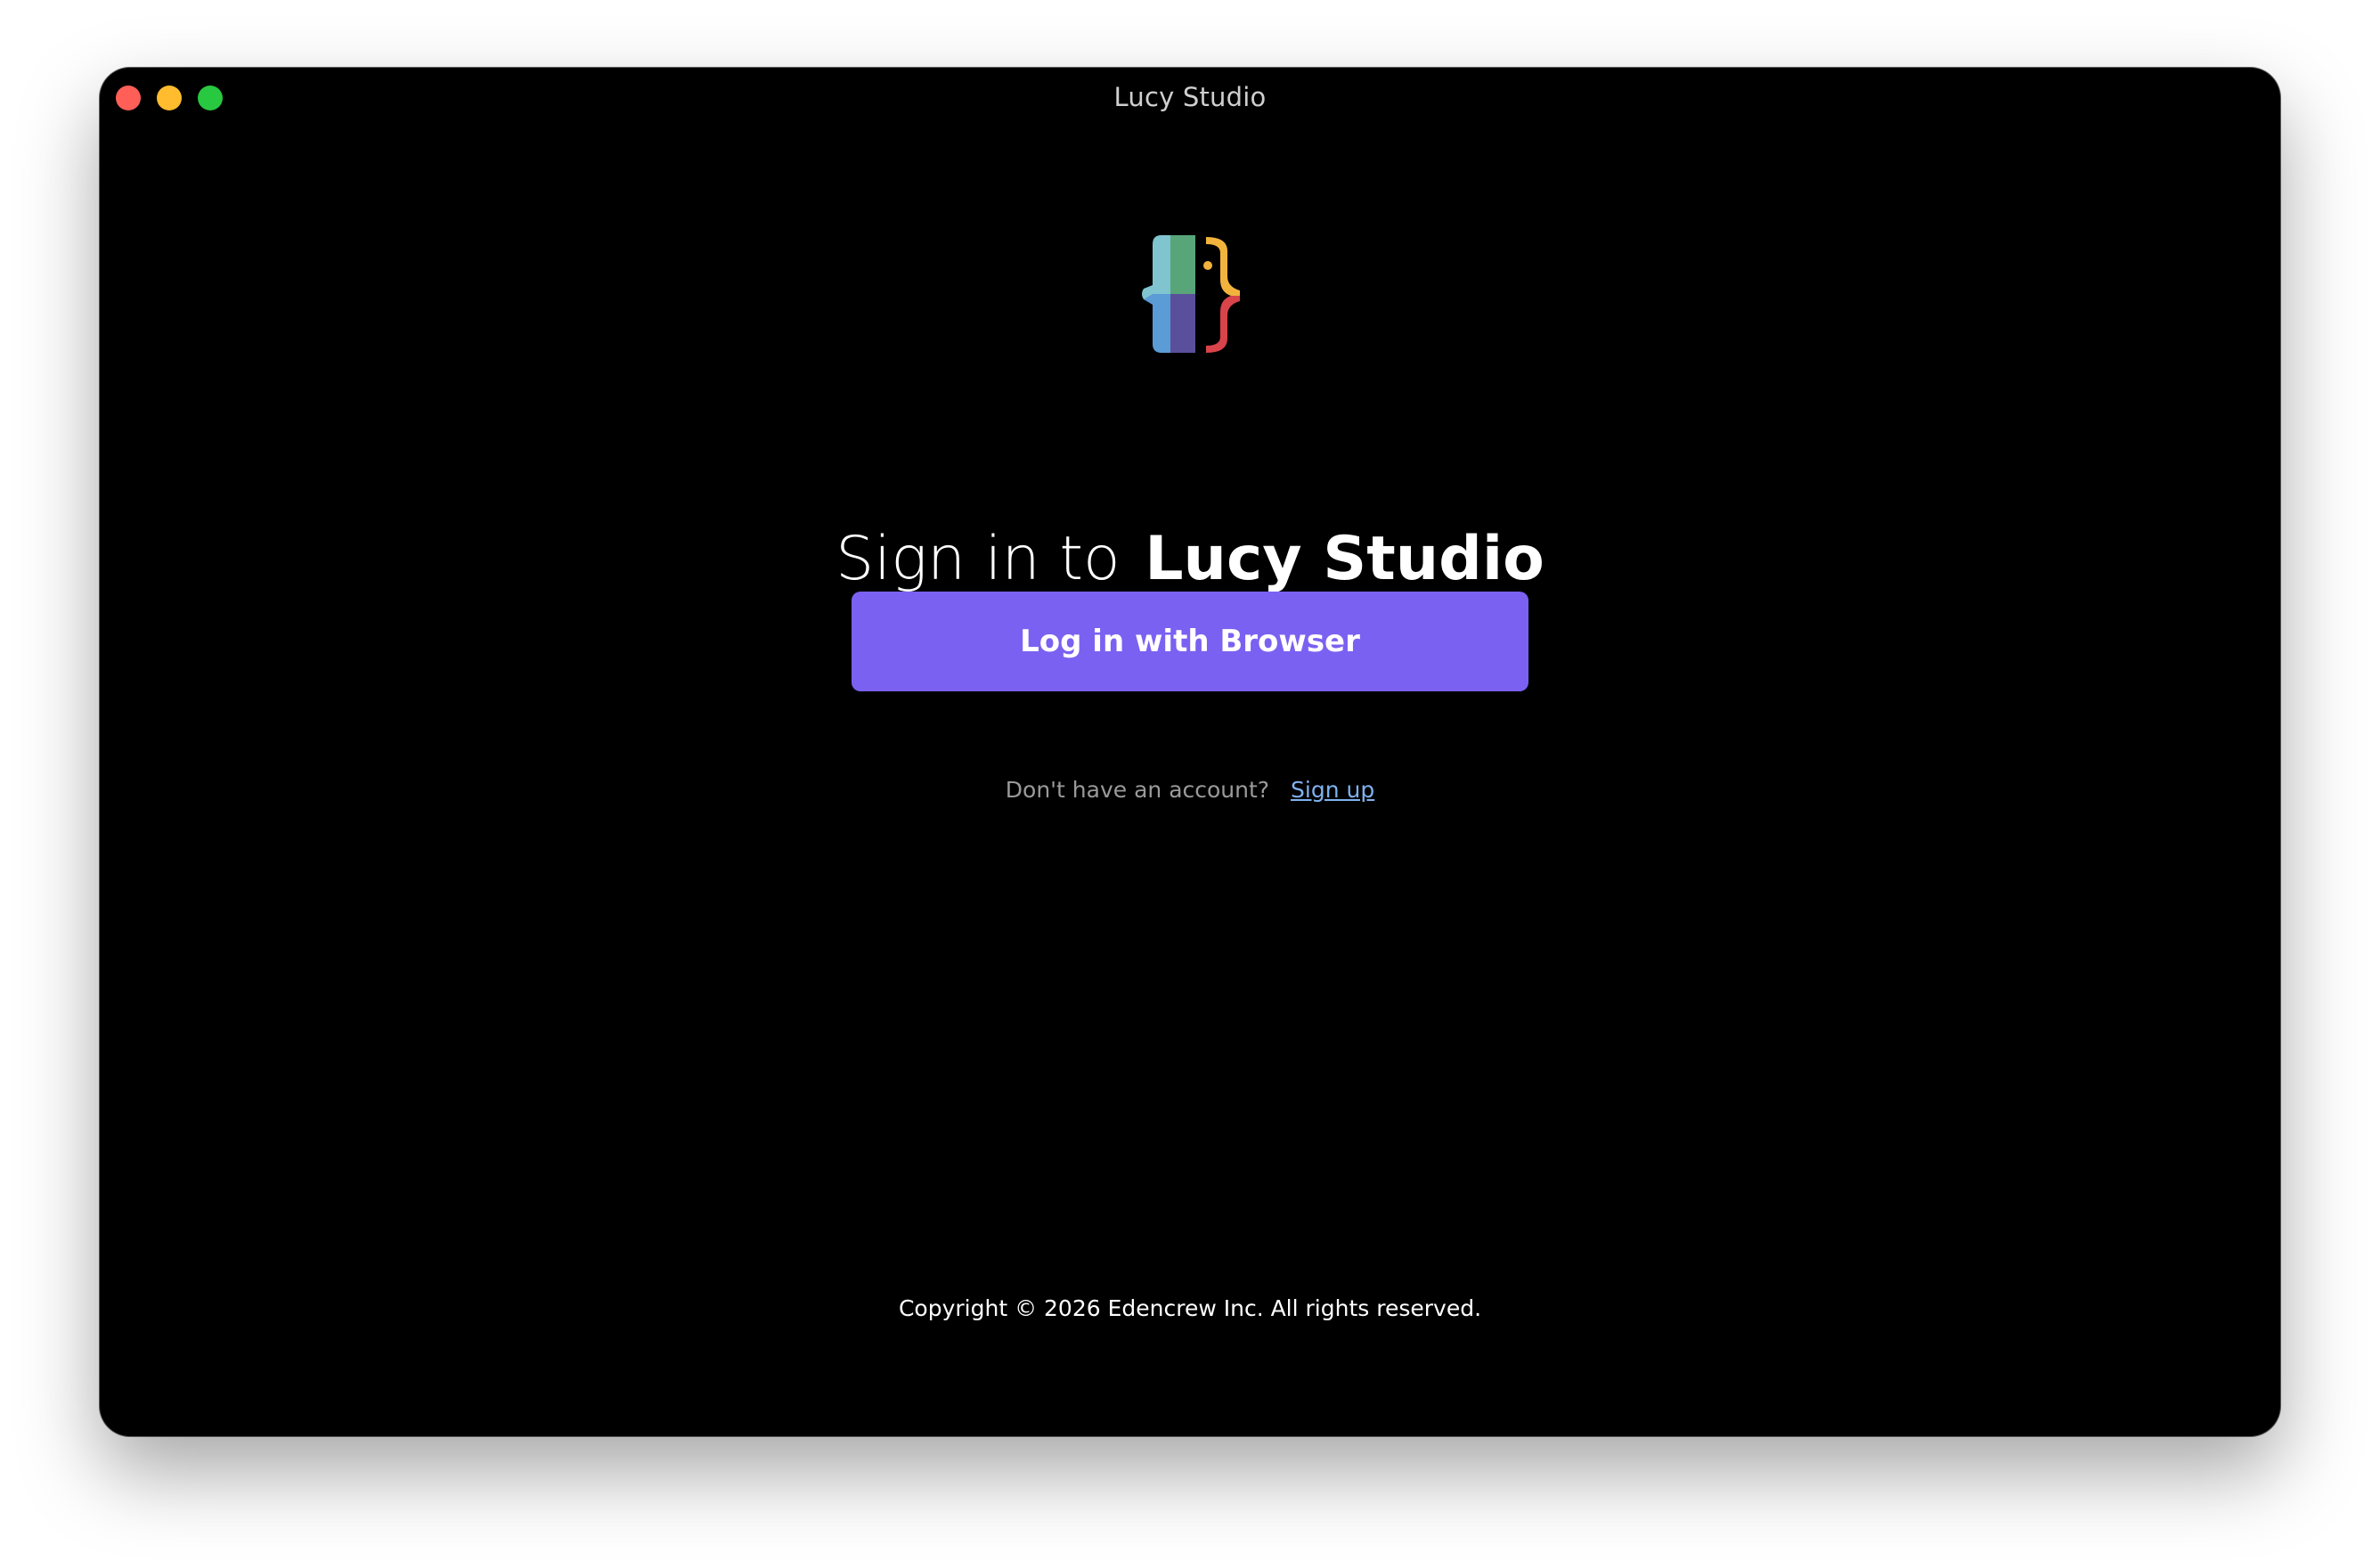 The image size is (2380, 1568). What do you see at coordinates (1137, 790) in the screenshot?
I see `no-account-text: Don't have an account?` at bounding box center [1137, 790].